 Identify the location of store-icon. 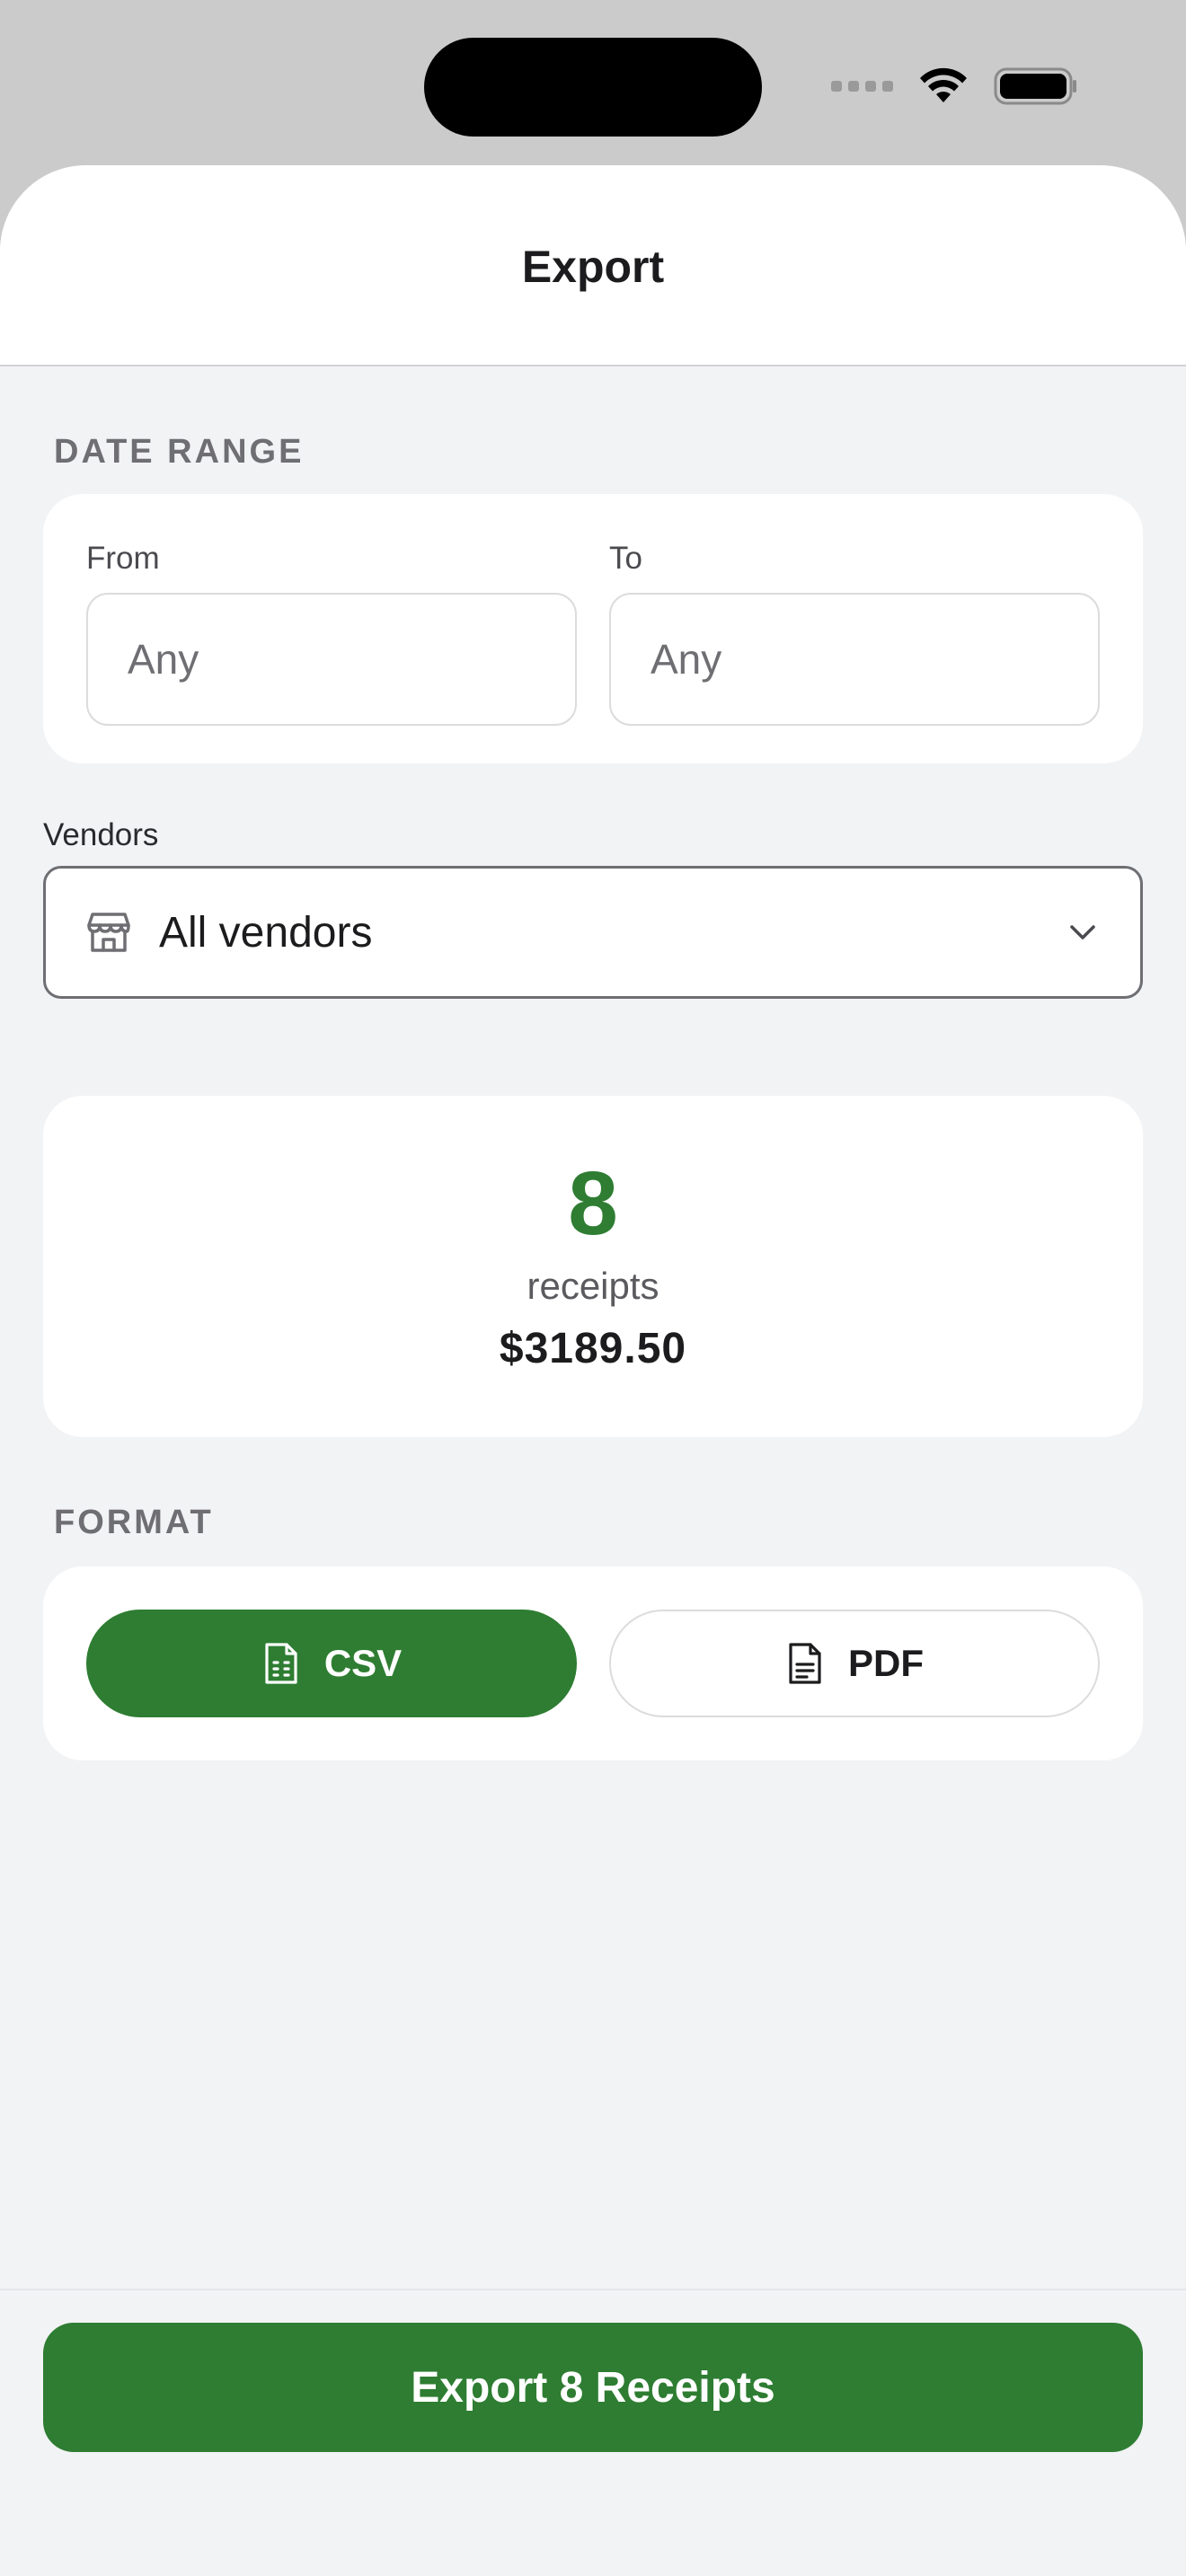
(108, 933).